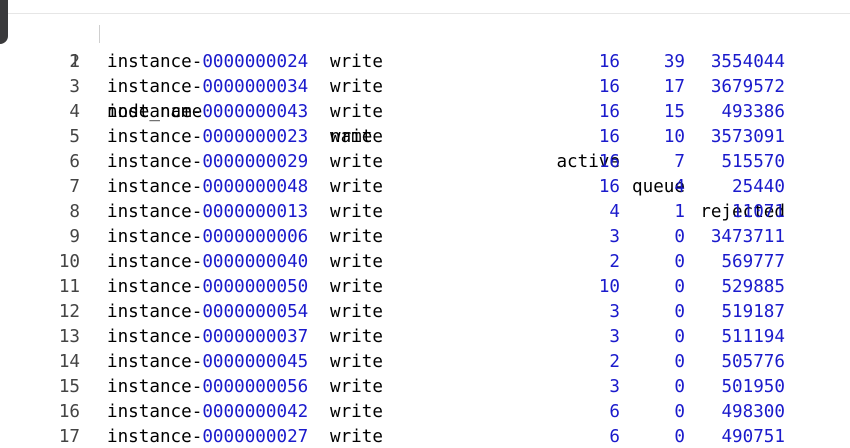 This screenshot has height=448, width=850. What do you see at coordinates (425, 187) in the screenshot?
I see `table-row: 7 instance-0000000048 write 16 4 25440` at bounding box center [425, 187].